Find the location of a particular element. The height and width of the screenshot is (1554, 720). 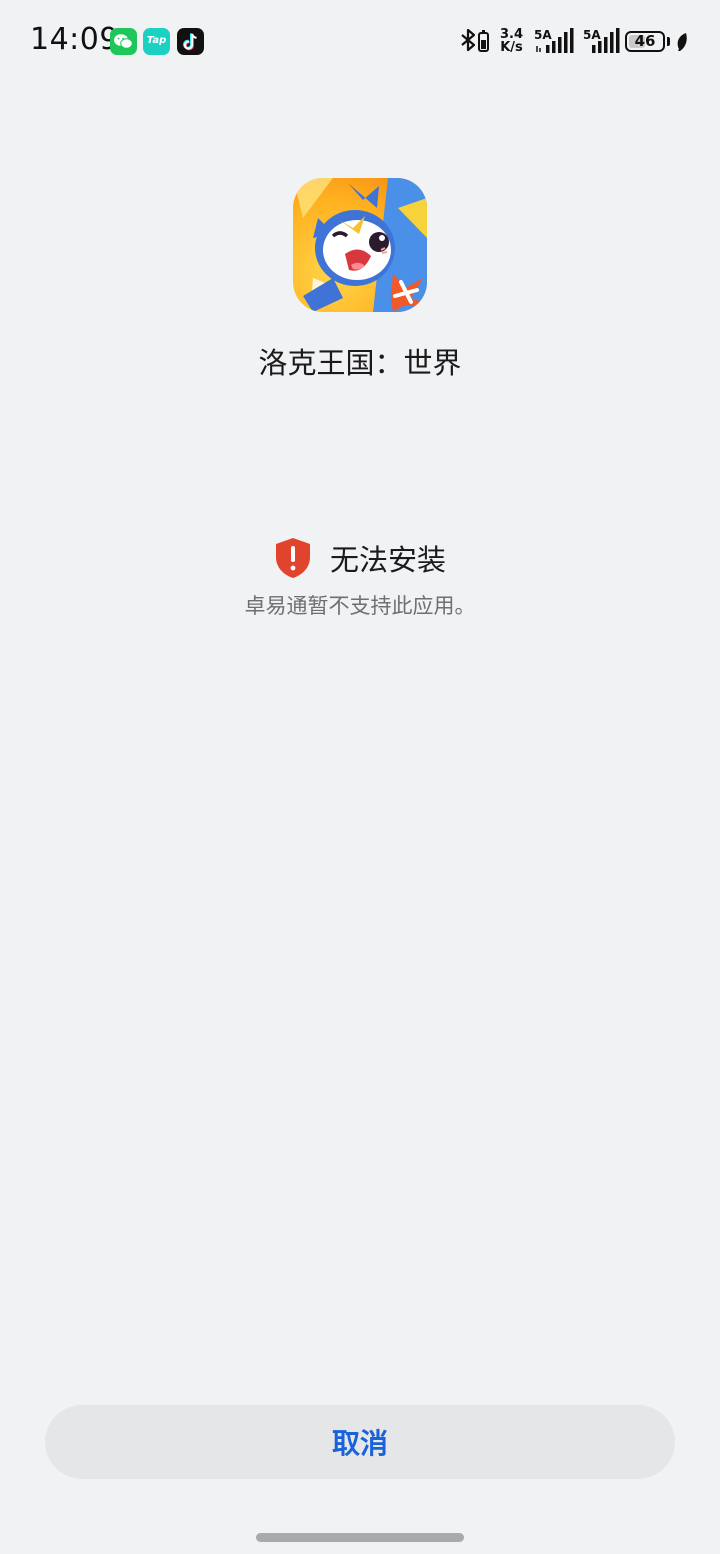

battery-indicator: 46 is located at coordinates (645, 41).